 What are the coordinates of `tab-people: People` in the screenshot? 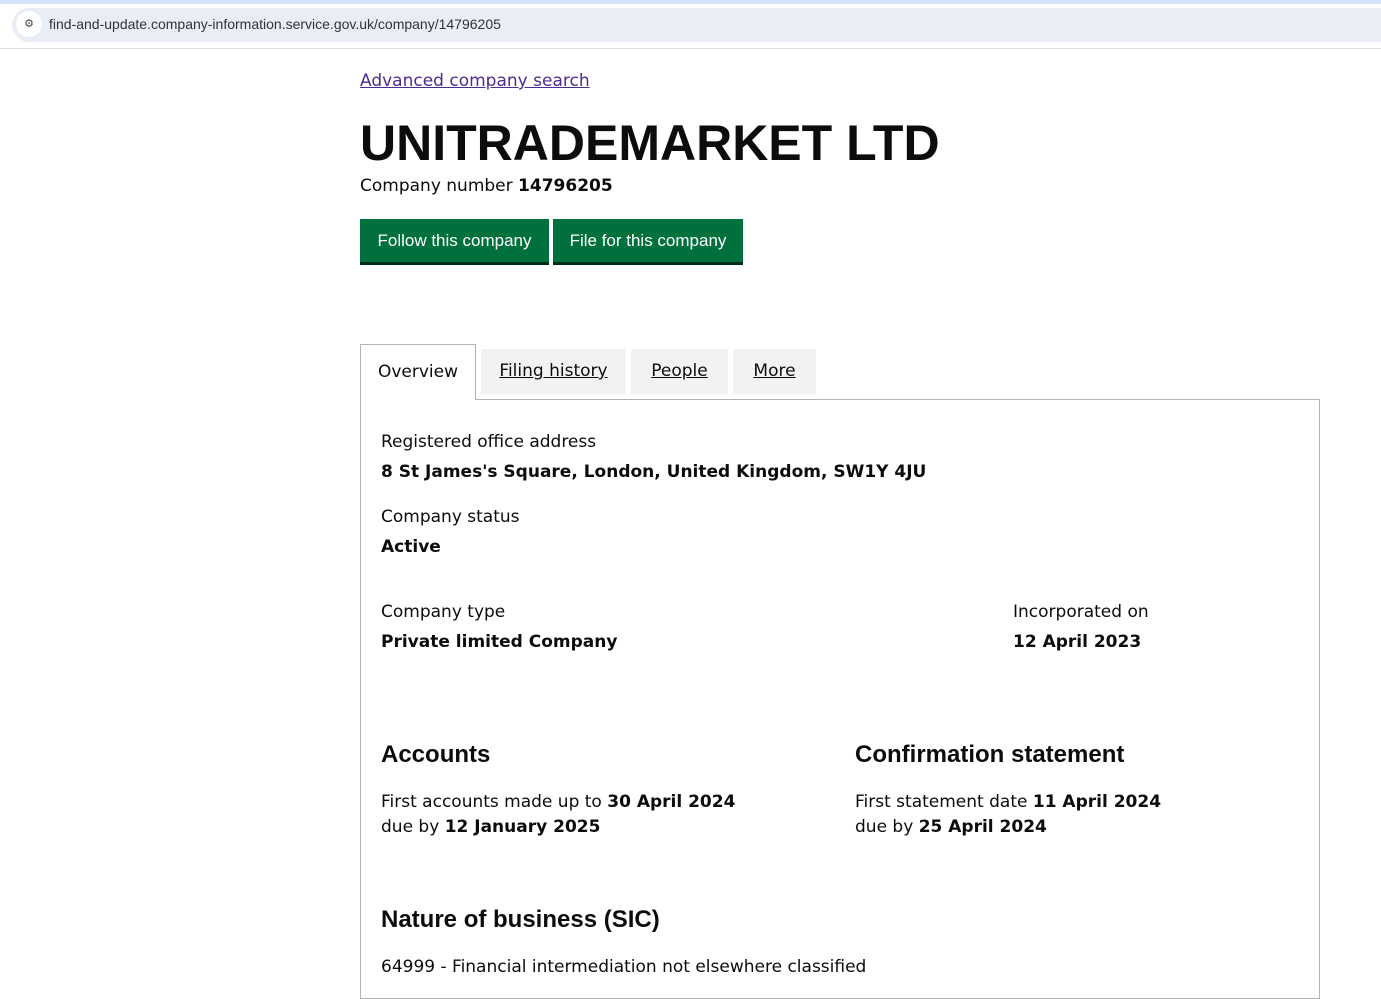 It's located at (679, 371).